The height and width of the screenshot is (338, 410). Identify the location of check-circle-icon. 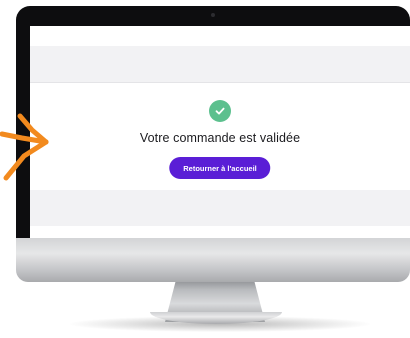
(220, 111).